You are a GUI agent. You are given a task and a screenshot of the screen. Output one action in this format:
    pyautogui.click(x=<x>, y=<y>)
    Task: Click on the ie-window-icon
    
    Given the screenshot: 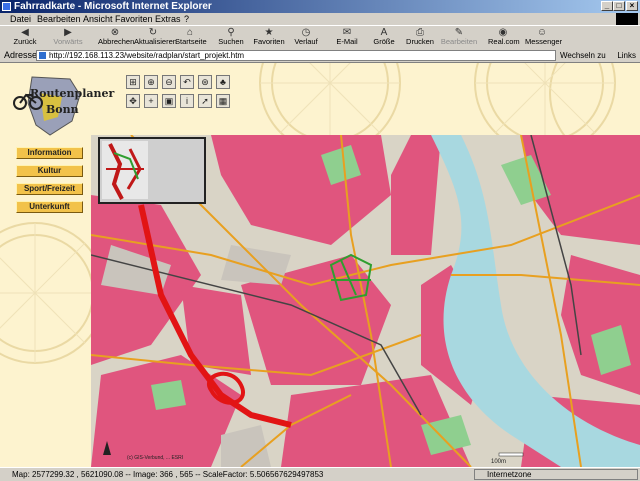 What is the action you would take?
    pyautogui.click(x=6, y=6)
    